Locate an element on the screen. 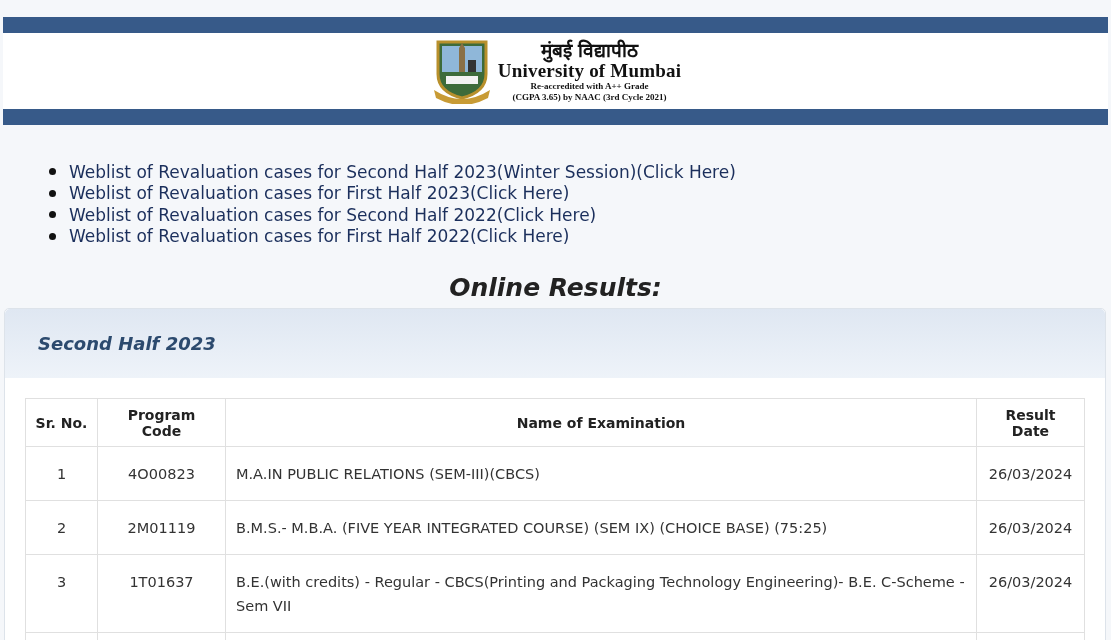 Image resolution: width=1111 pixels, height=640 pixels. table-cell: 2M01119 is located at coordinates (161, 527).